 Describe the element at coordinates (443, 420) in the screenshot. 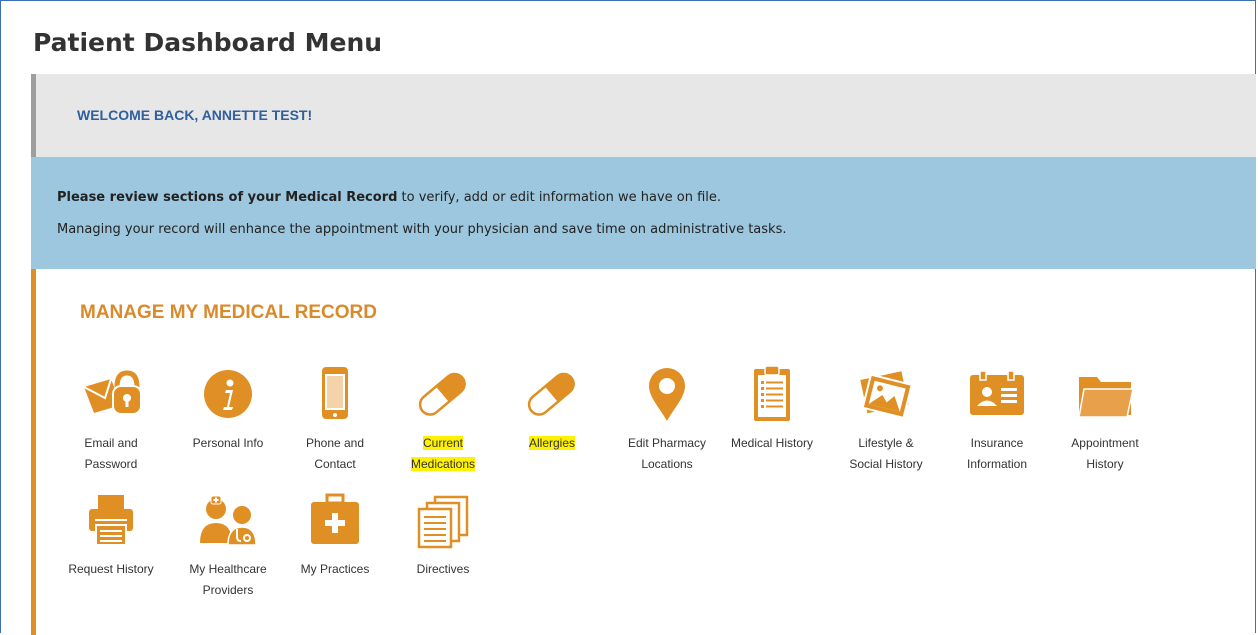

I see `tile-current-medications: Current Medications` at that location.